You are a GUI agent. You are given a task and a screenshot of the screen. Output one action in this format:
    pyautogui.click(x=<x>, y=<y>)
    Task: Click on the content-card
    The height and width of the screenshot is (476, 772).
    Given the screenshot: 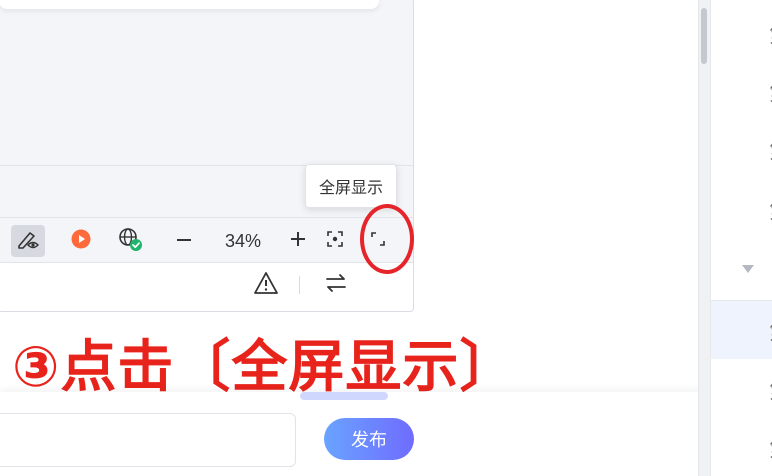 What is the action you would take?
    pyautogui.click(x=189, y=4)
    